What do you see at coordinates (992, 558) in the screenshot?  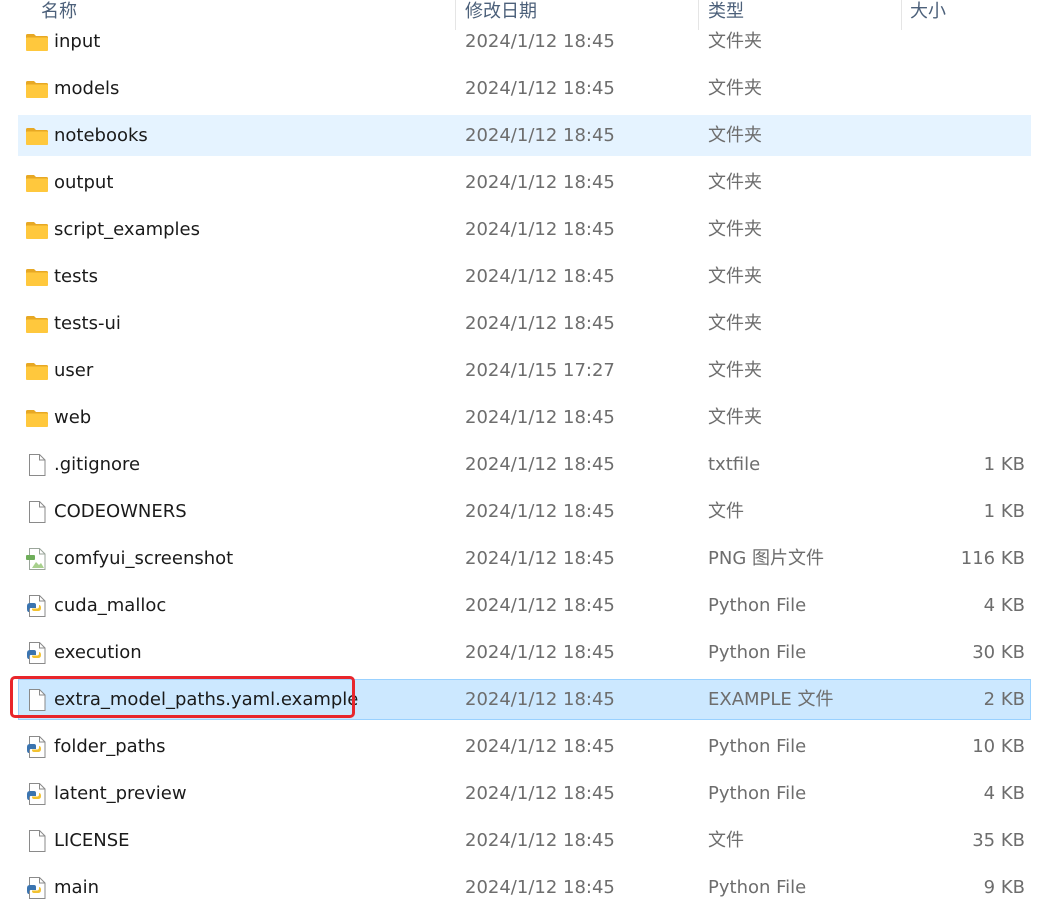 I see `file-size: 116 KB` at bounding box center [992, 558].